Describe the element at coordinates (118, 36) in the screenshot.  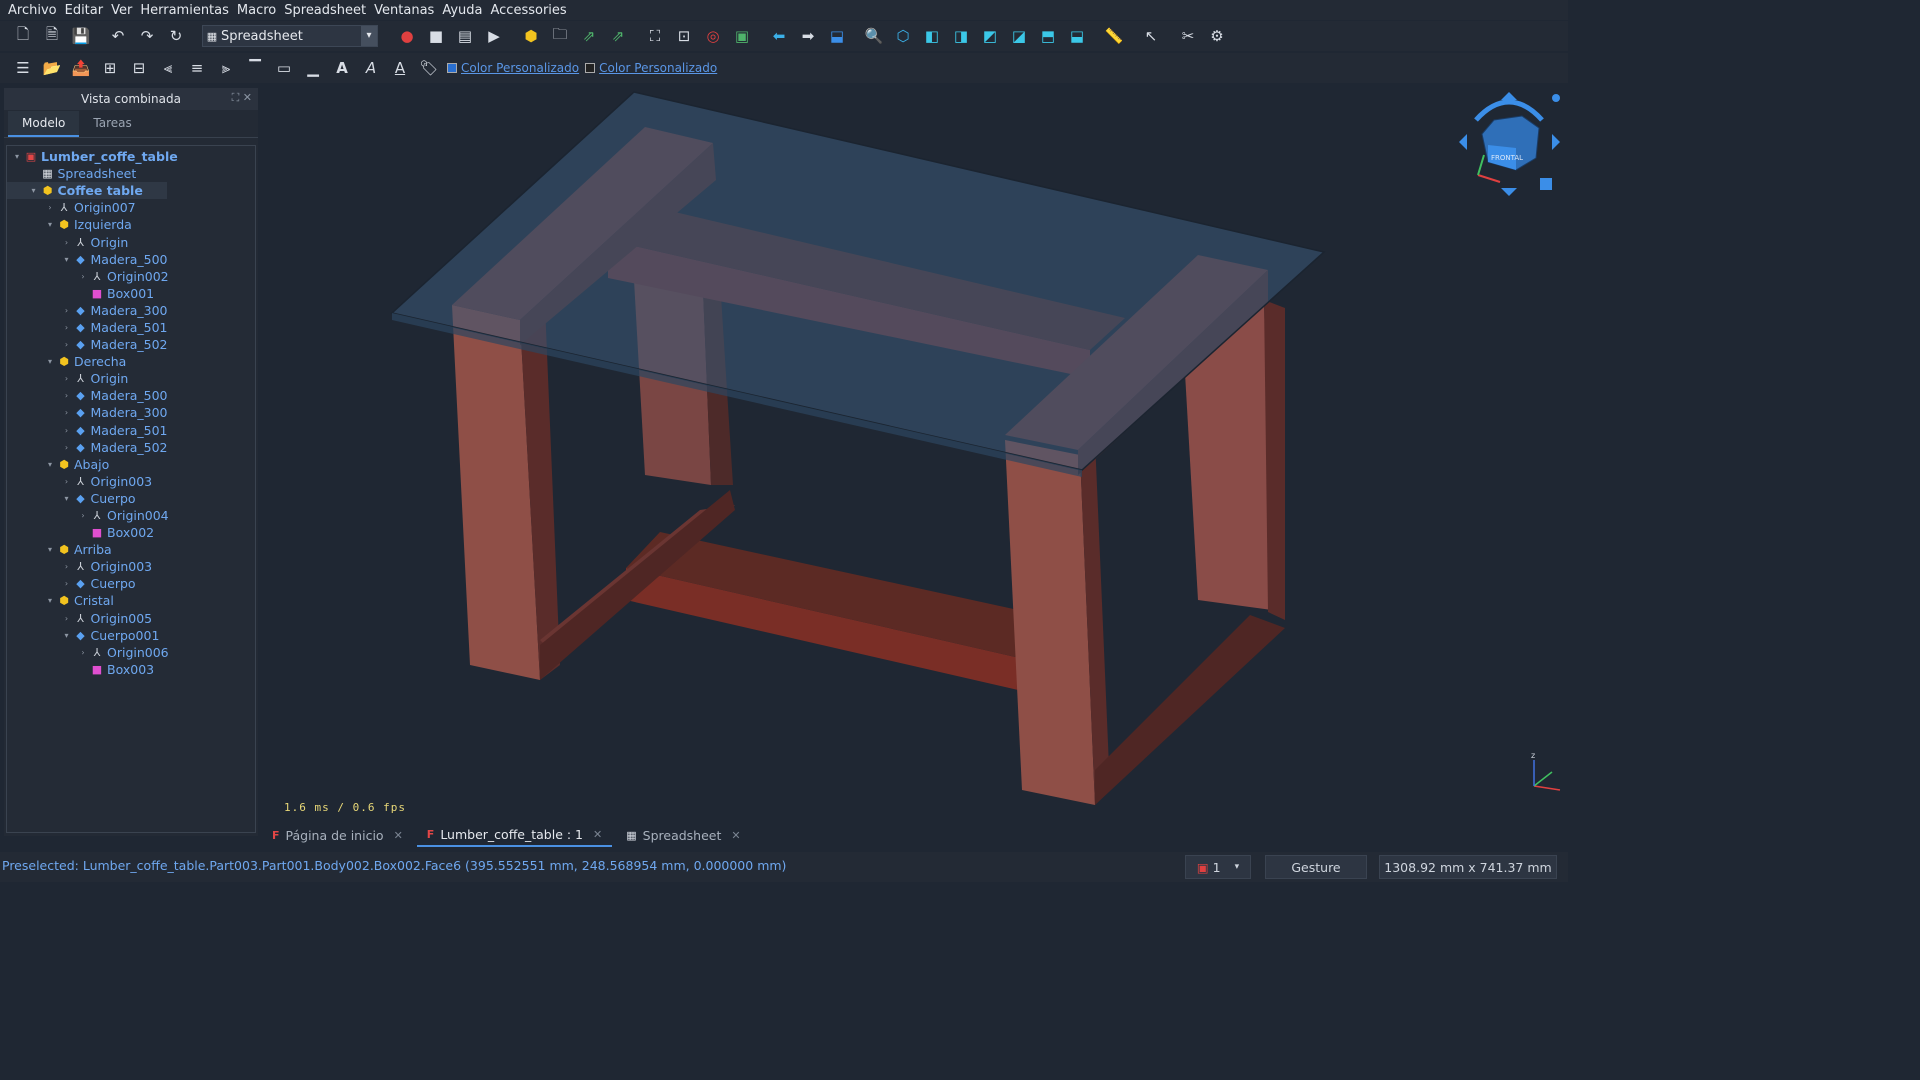
I see `undo-icon: ↶` at that location.